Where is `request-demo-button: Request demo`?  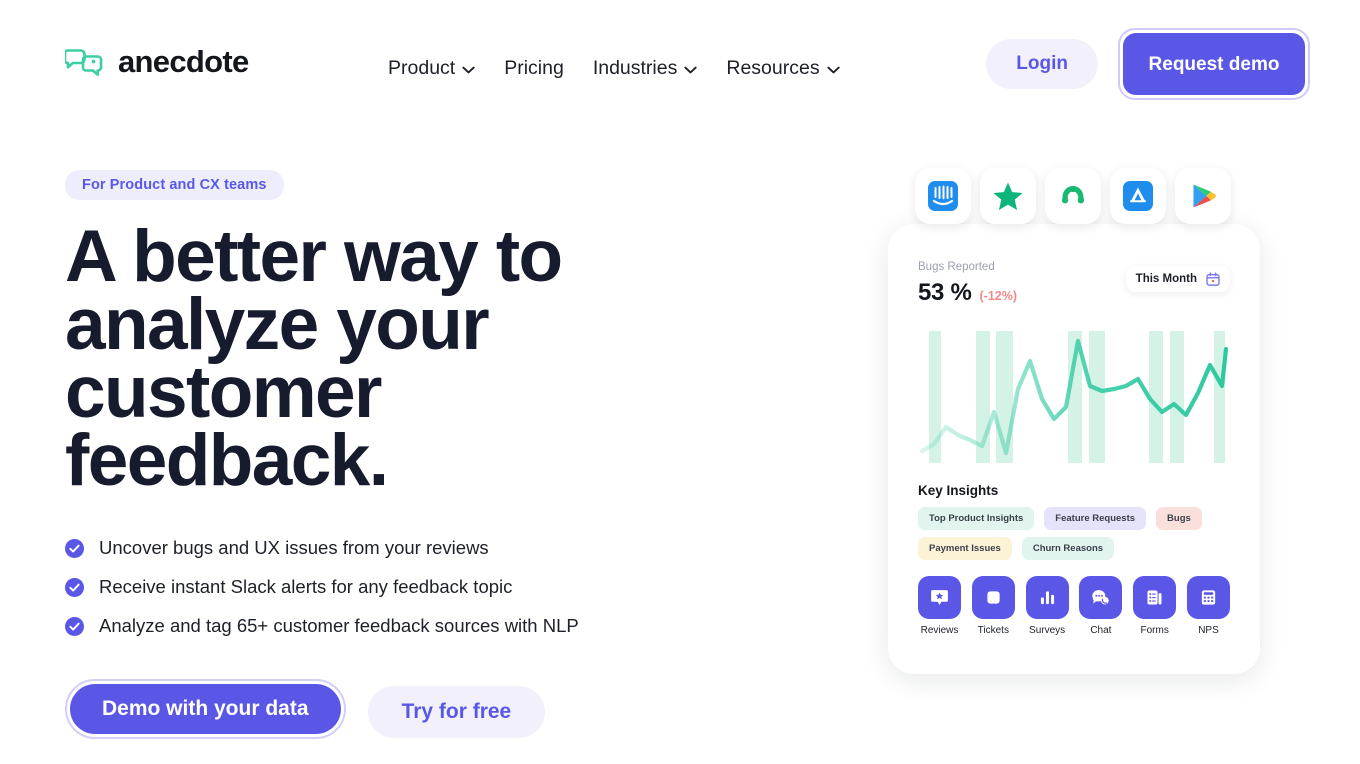
request-demo-button: Request demo is located at coordinates (1214, 64).